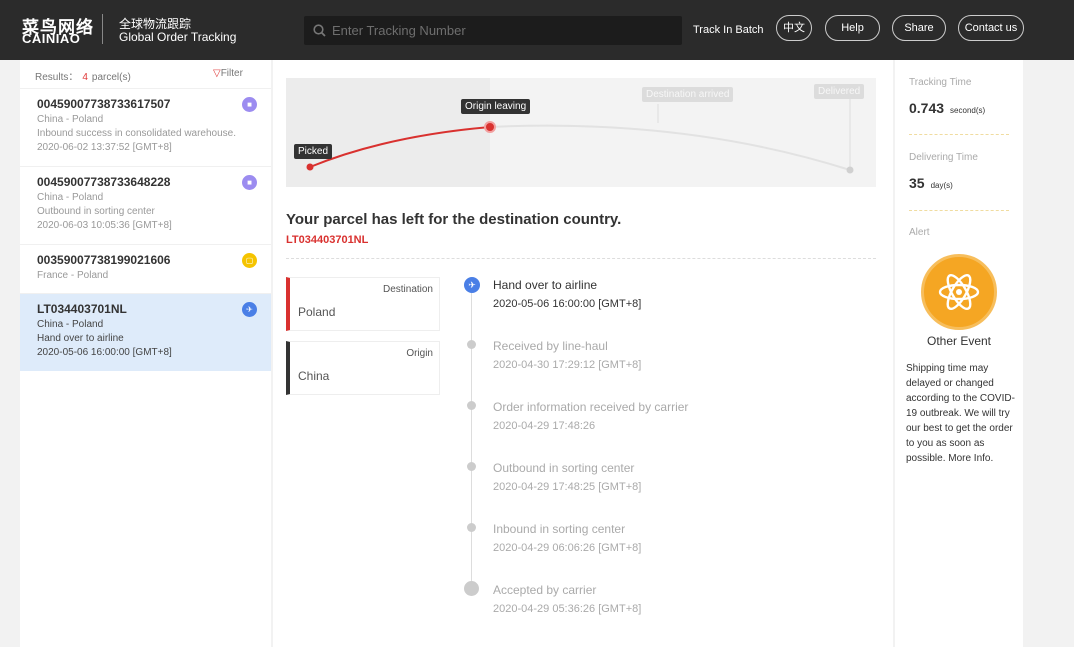 The width and height of the screenshot is (1074, 647). What do you see at coordinates (580, 136) in the screenshot?
I see `route-path` at bounding box center [580, 136].